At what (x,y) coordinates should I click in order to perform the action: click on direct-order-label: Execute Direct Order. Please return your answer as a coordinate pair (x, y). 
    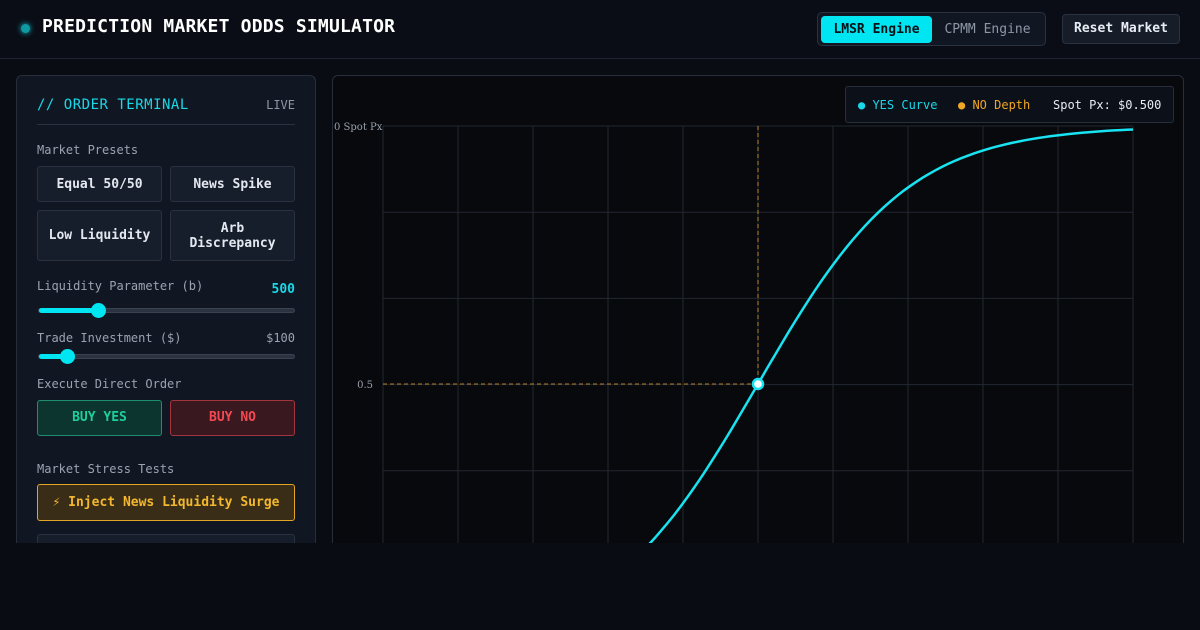
    Looking at the image, I should click on (109, 384).